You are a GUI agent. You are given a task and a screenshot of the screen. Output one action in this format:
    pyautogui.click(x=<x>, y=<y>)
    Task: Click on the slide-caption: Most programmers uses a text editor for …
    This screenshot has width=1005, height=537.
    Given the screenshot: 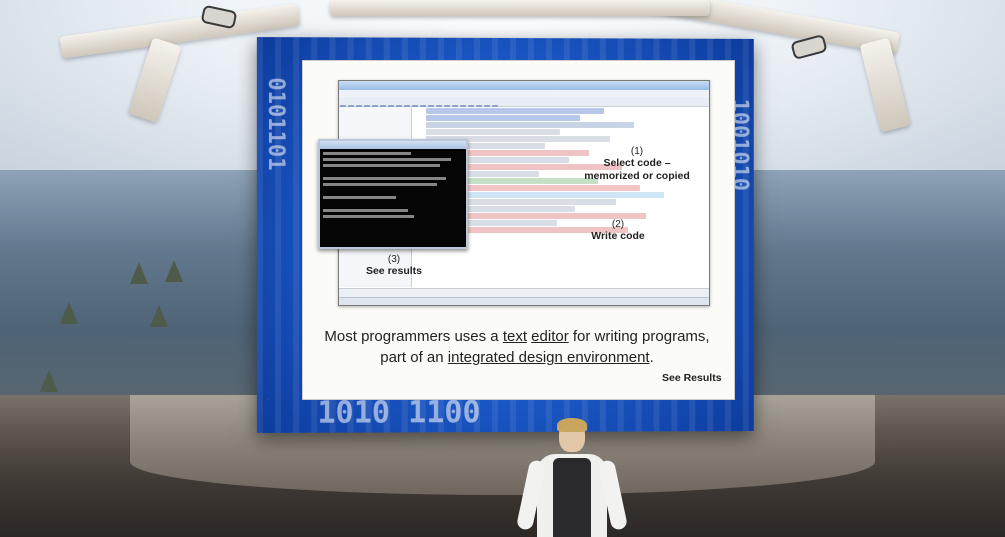 What is the action you would take?
    pyautogui.click(x=517, y=347)
    